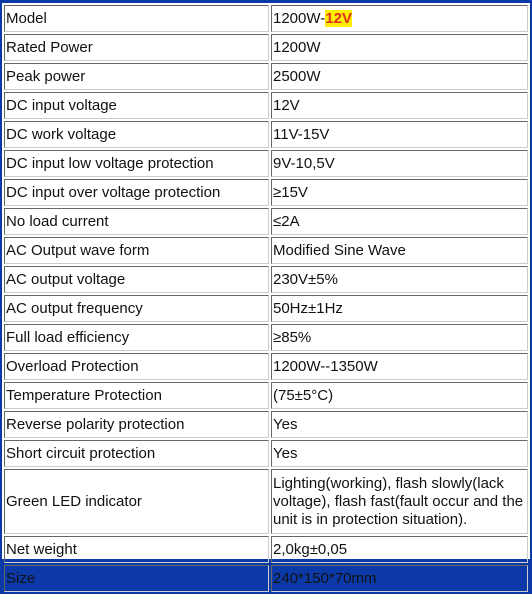 The image size is (532, 594). What do you see at coordinates (399, 366) in the screenshot?
I see `spec-value: 1200W--1350W` at bounding box center [399, 366].